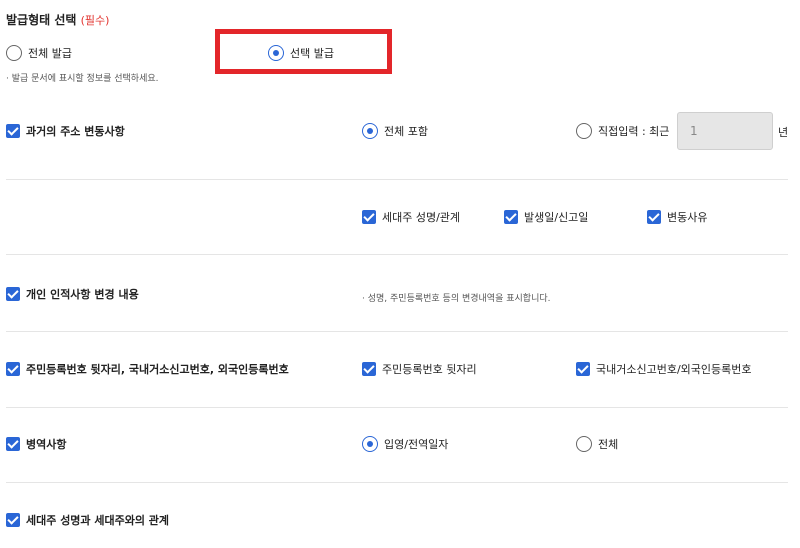  Describe the element at coordinates (50, 53) in the screenshot. I see `radio-all-issue-label: 전체 발급` at that location.